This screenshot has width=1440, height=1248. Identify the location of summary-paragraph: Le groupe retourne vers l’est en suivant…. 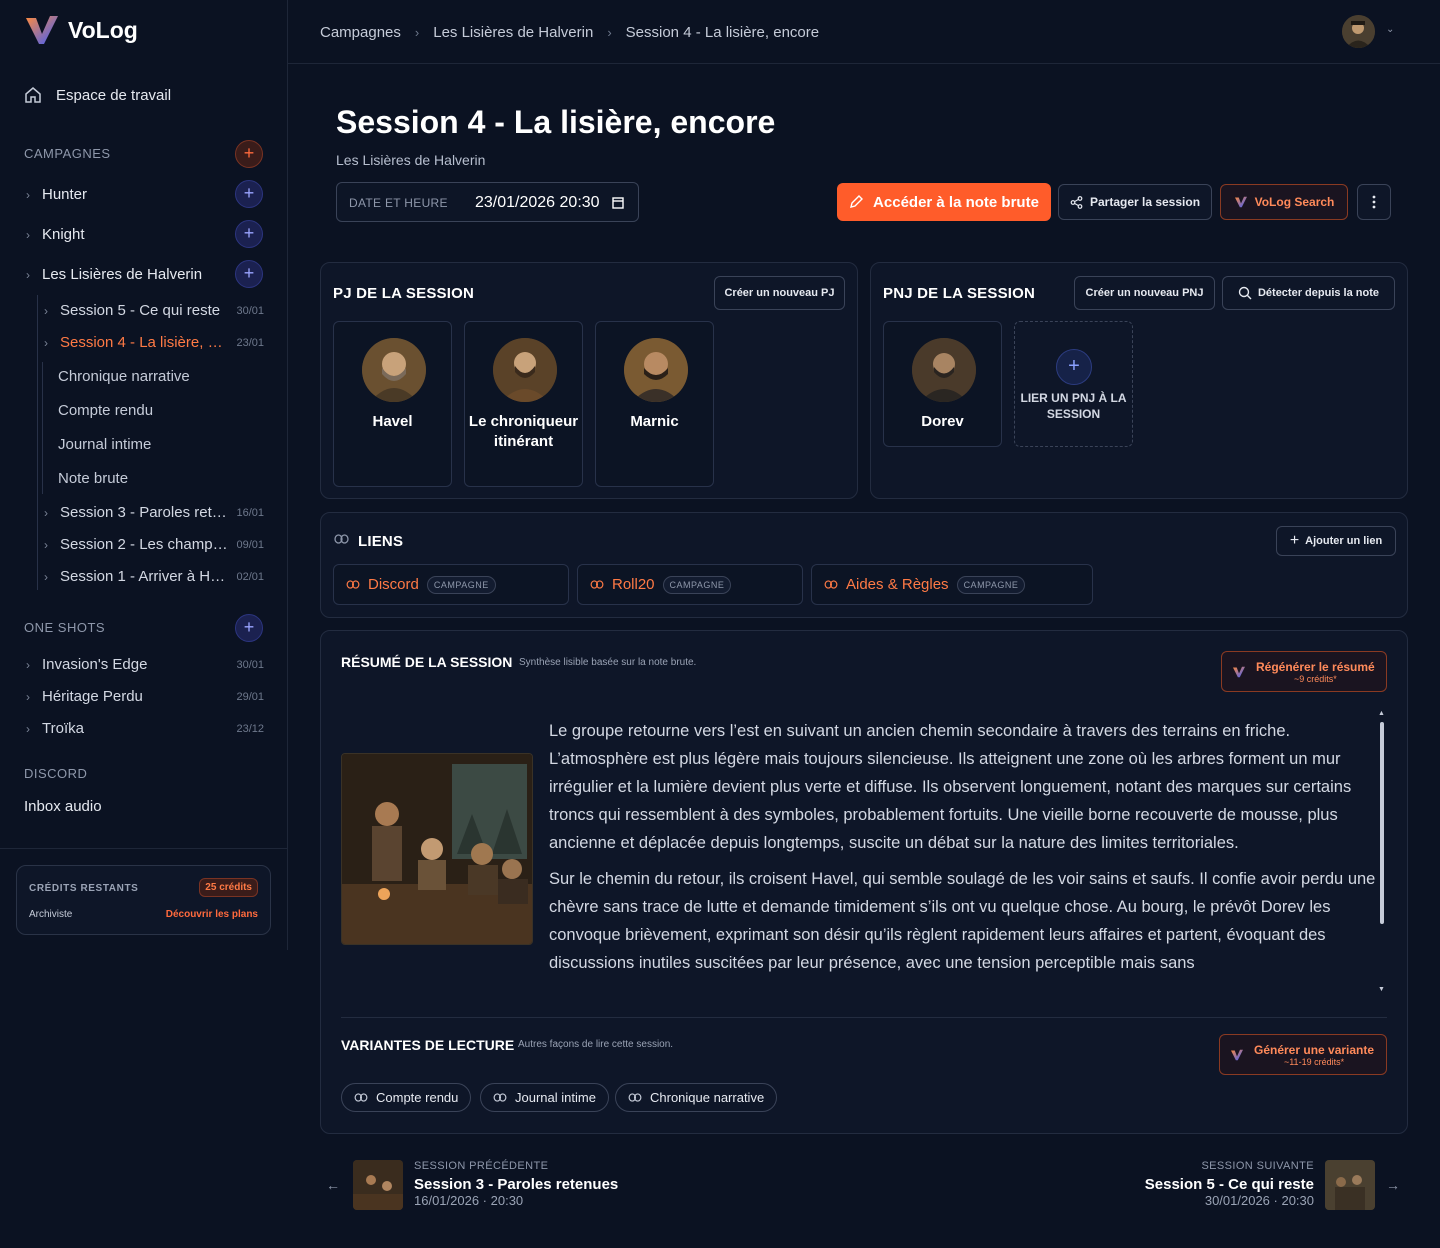
(950, 787).